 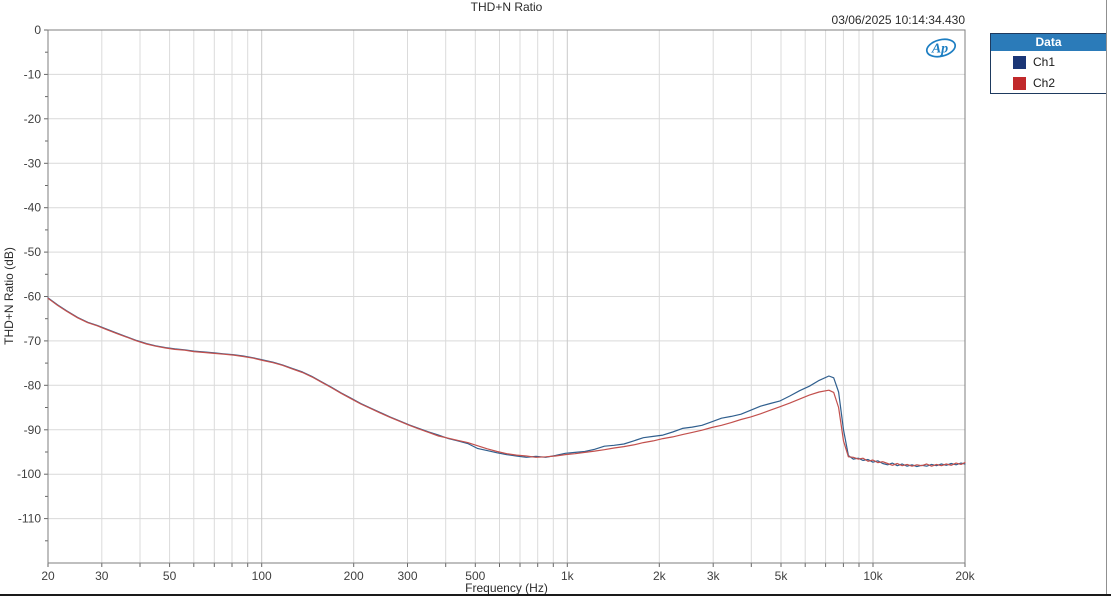 I want to click on panel-right-border, so click(x=1106, y=297).